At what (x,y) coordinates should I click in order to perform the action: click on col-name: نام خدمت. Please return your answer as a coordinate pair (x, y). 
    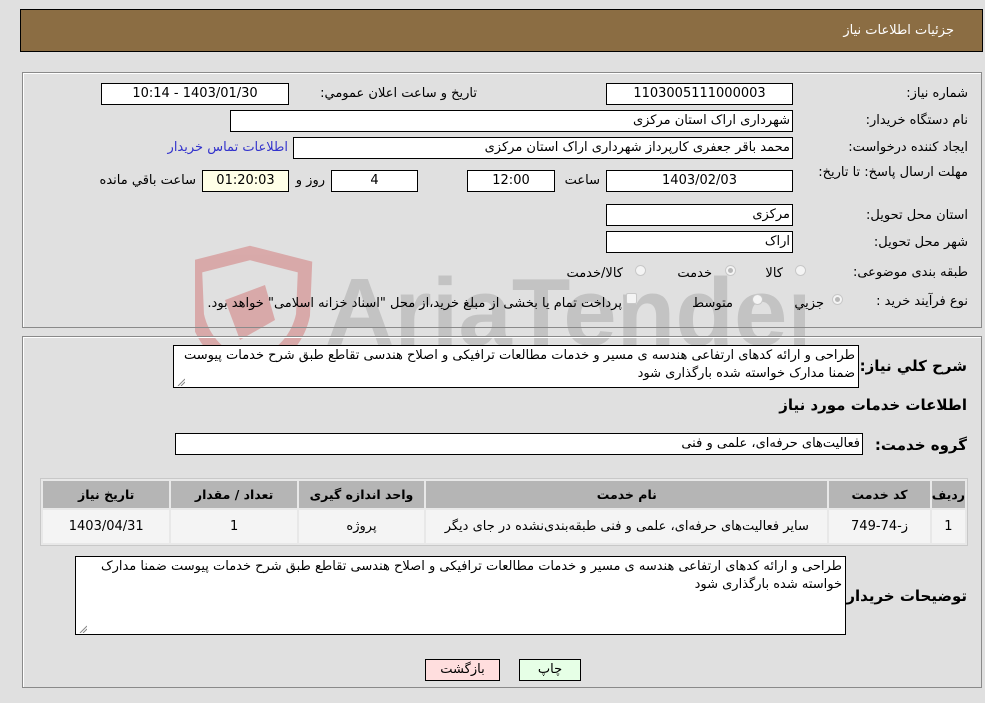
    Looking at the image, I should click on (627, 494).